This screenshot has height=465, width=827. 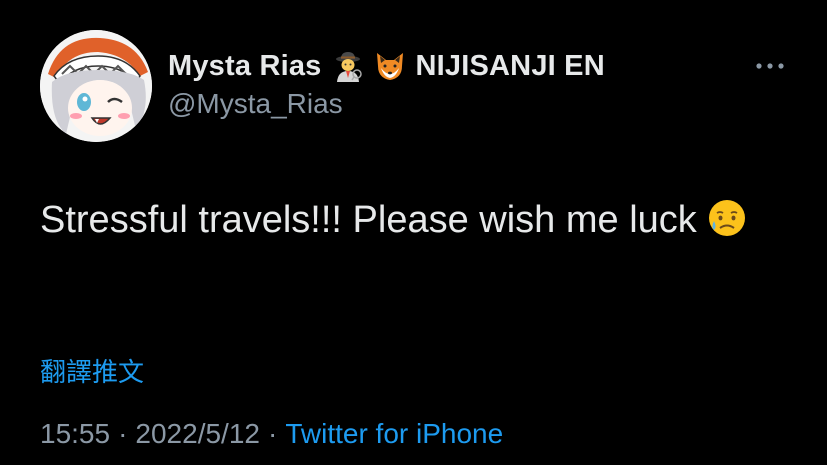 What do you see at coordinates (727, 218) in the screenshot?
I see `sad-but-relieved-face-icon` at bounding box center [727, 218].